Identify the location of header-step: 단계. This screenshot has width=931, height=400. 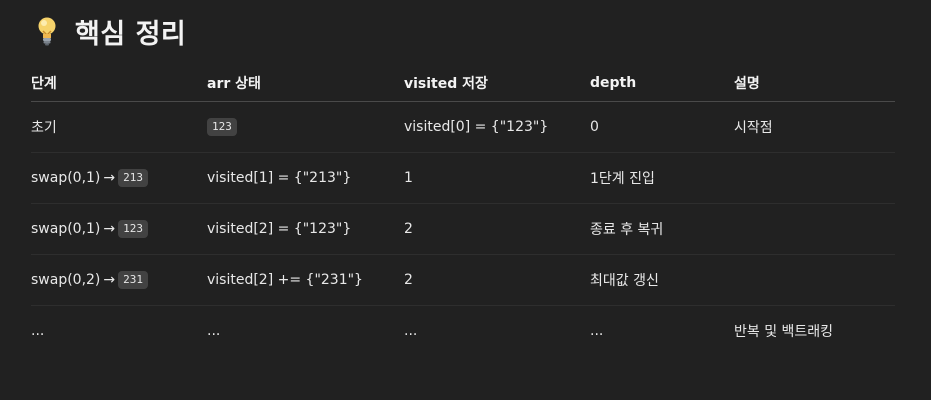
(119, 83).